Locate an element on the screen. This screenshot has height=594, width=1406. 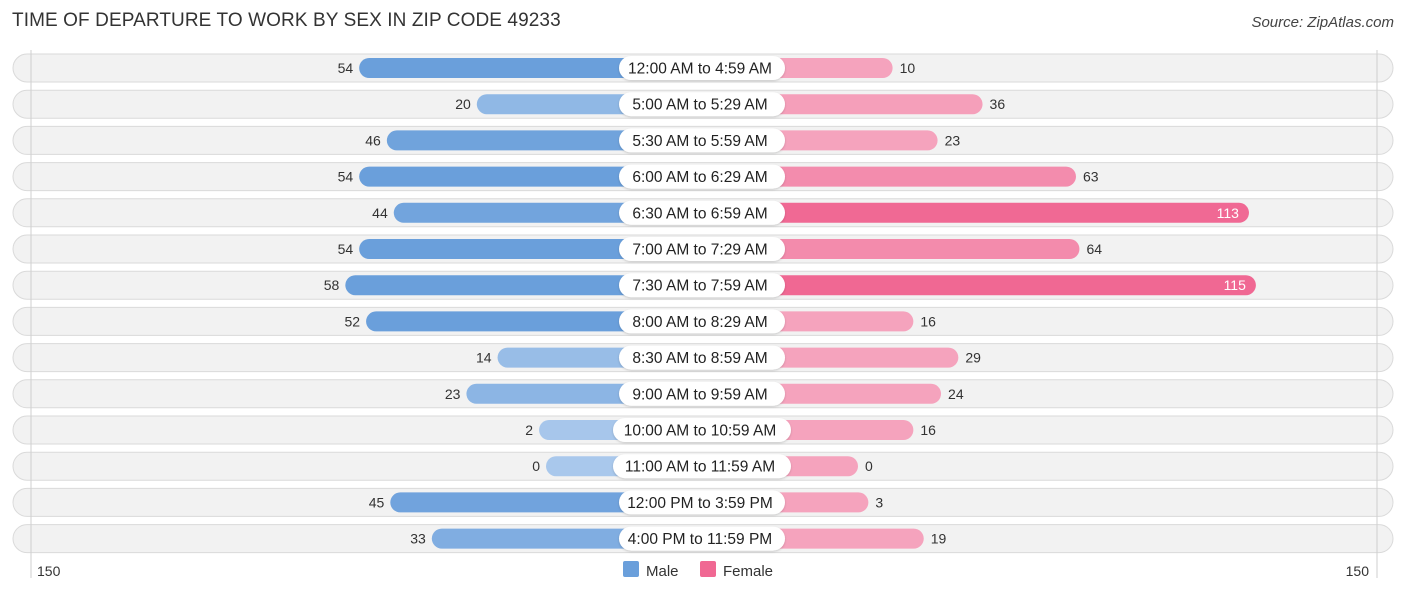
male-value-label: 52 is located at coordinates (353, 321).